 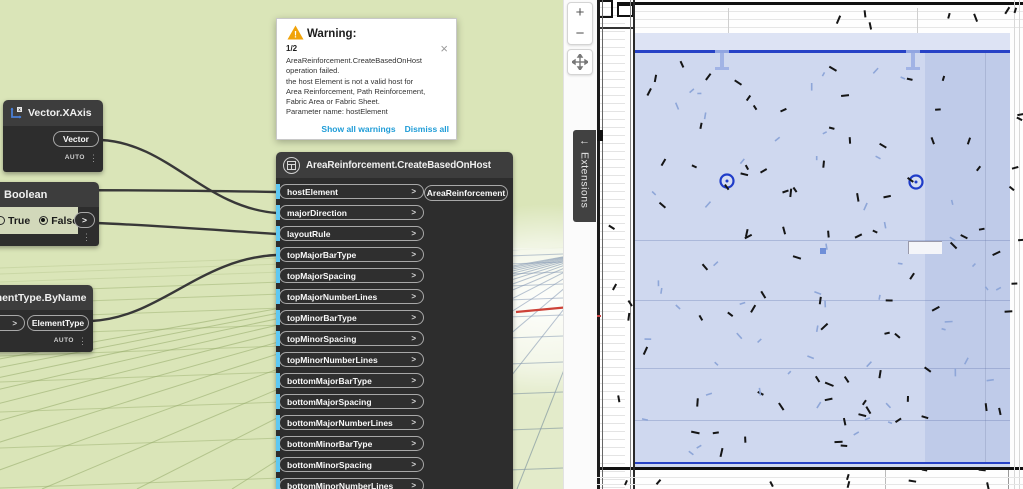 I want to click on boolean-options: True False, so click(x=39, y=220).